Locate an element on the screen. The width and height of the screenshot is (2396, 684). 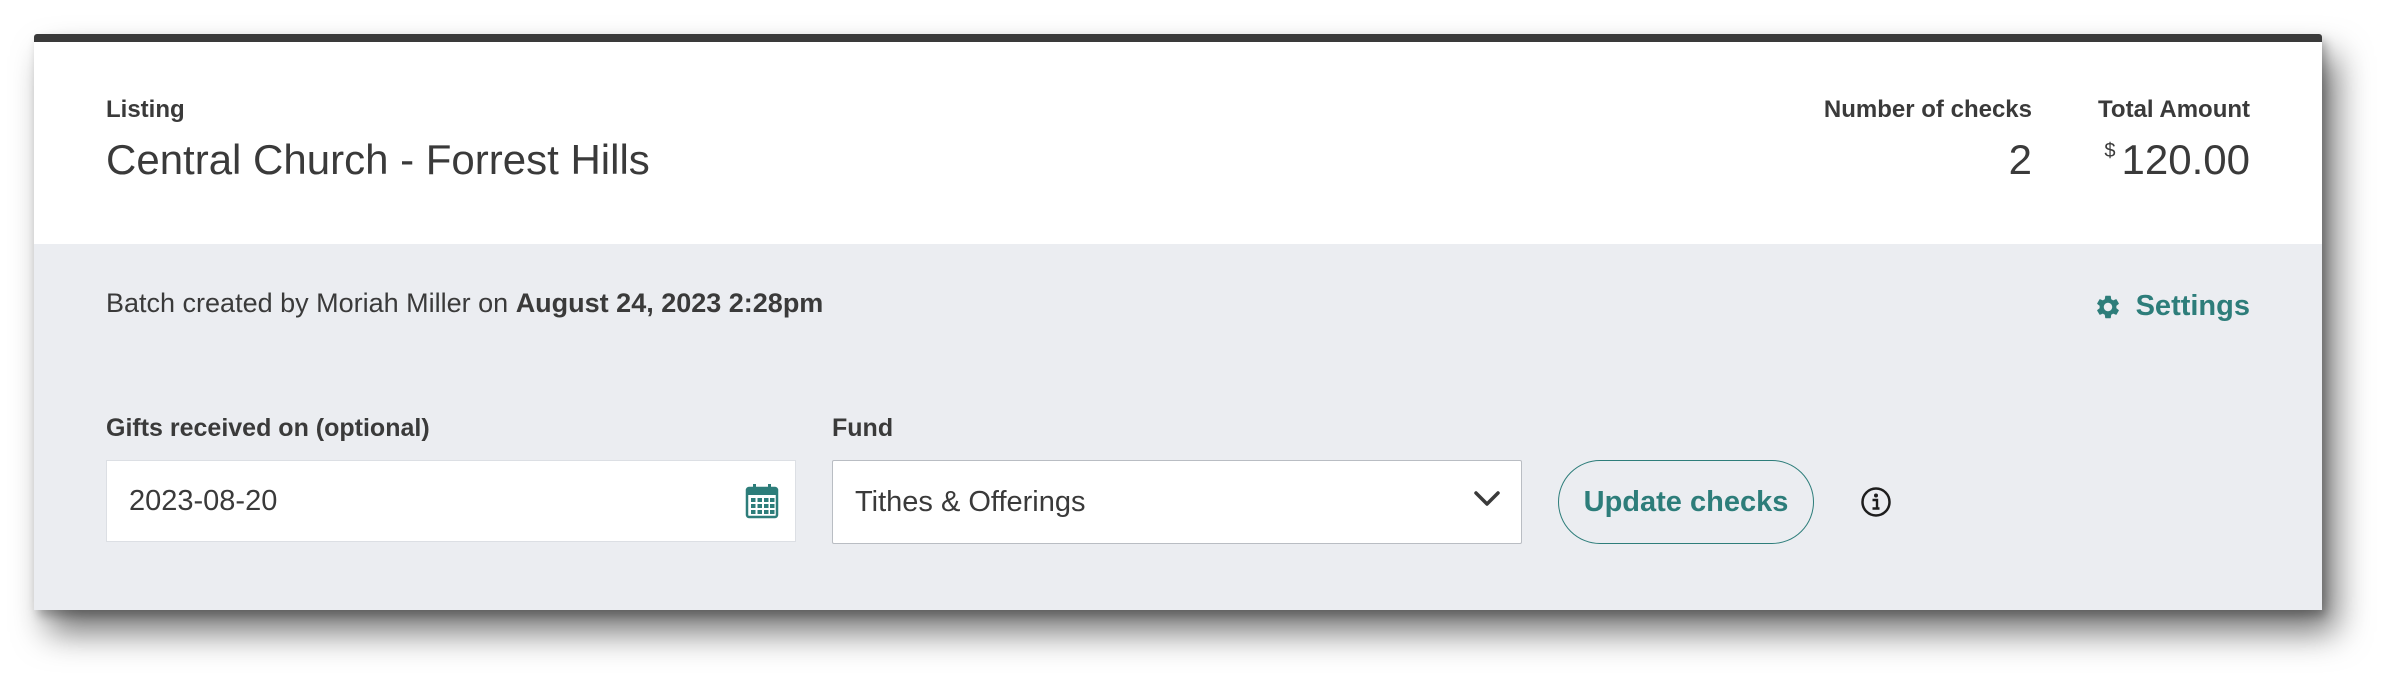
checks-count-label: Number of checks is located at coordinates (1927, 109).